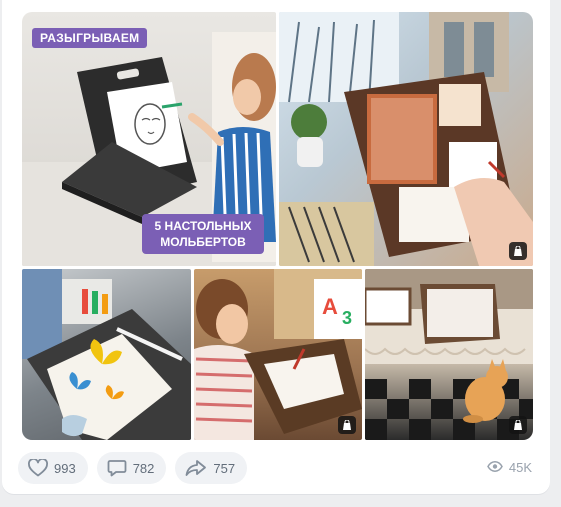  Describe the element at coordinates (330, 306) in the screenshot. I see `svg-text: A` at that location.